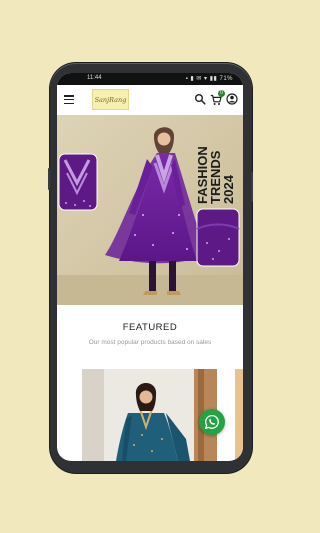 The image size is (320, 533). What do you see at coordinates (239, 415) in the screenshot?
I see `next-product-card-edge` at bounding box center [239, 415].